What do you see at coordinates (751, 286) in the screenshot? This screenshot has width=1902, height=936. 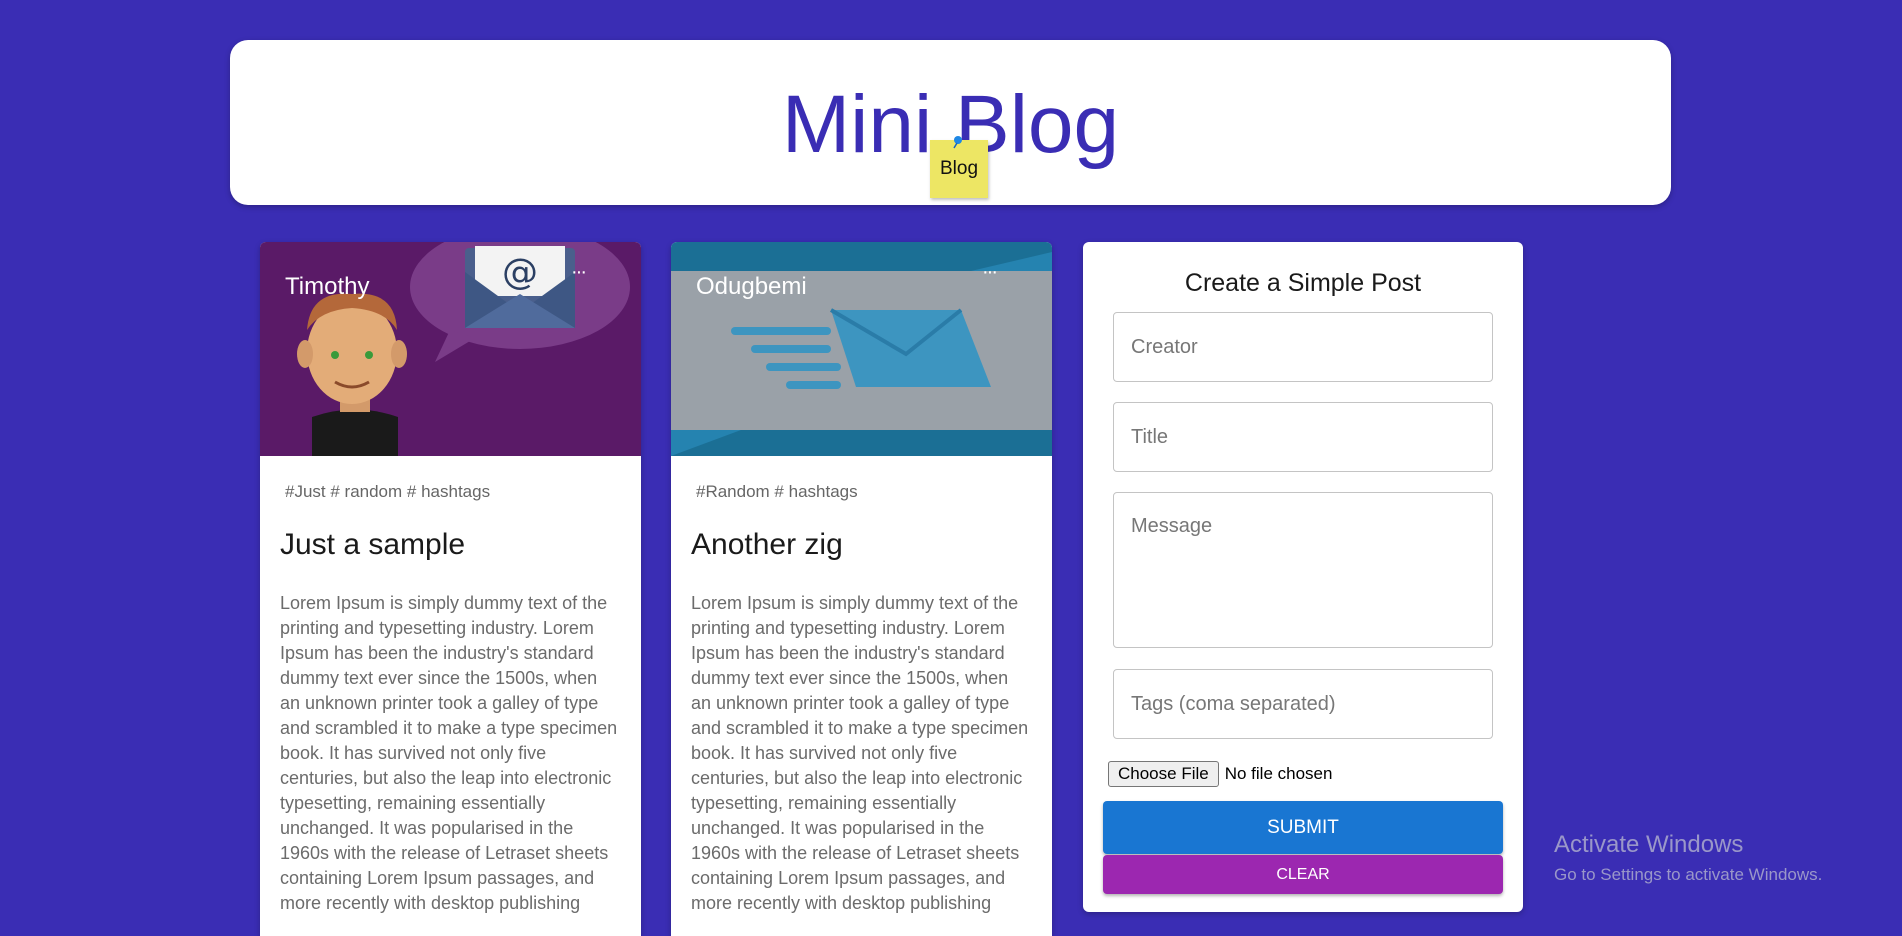 I see `post-creator: Odugbemi` at bounding box center [751, 286].